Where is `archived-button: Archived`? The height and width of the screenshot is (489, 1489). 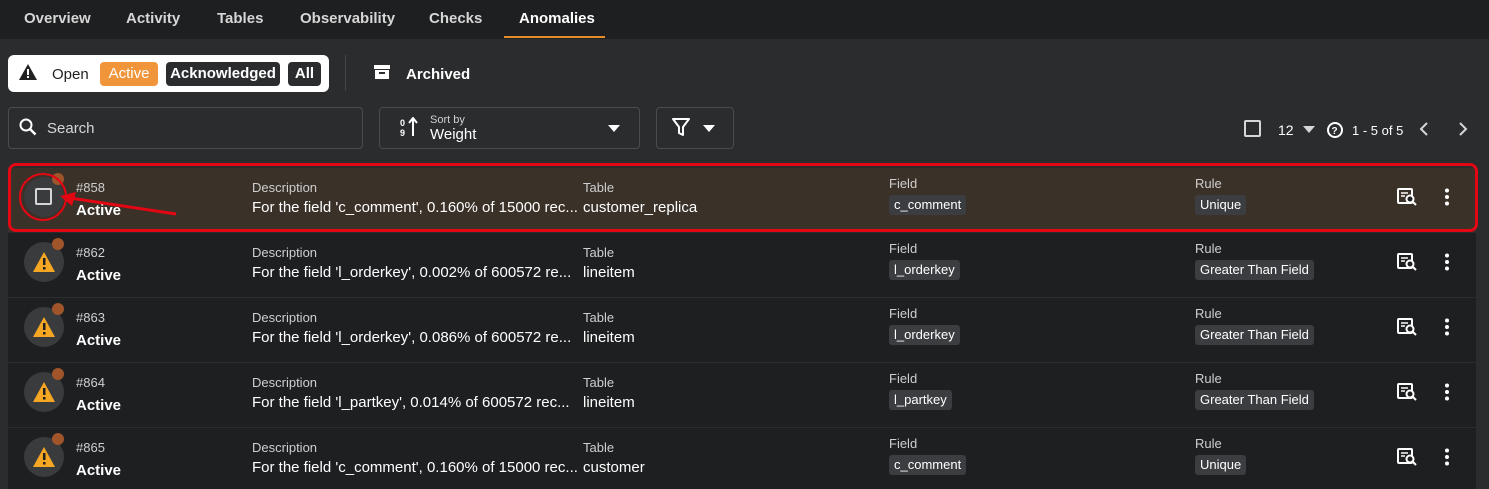
archived-button: Archived is located at coordinates (438, 74).